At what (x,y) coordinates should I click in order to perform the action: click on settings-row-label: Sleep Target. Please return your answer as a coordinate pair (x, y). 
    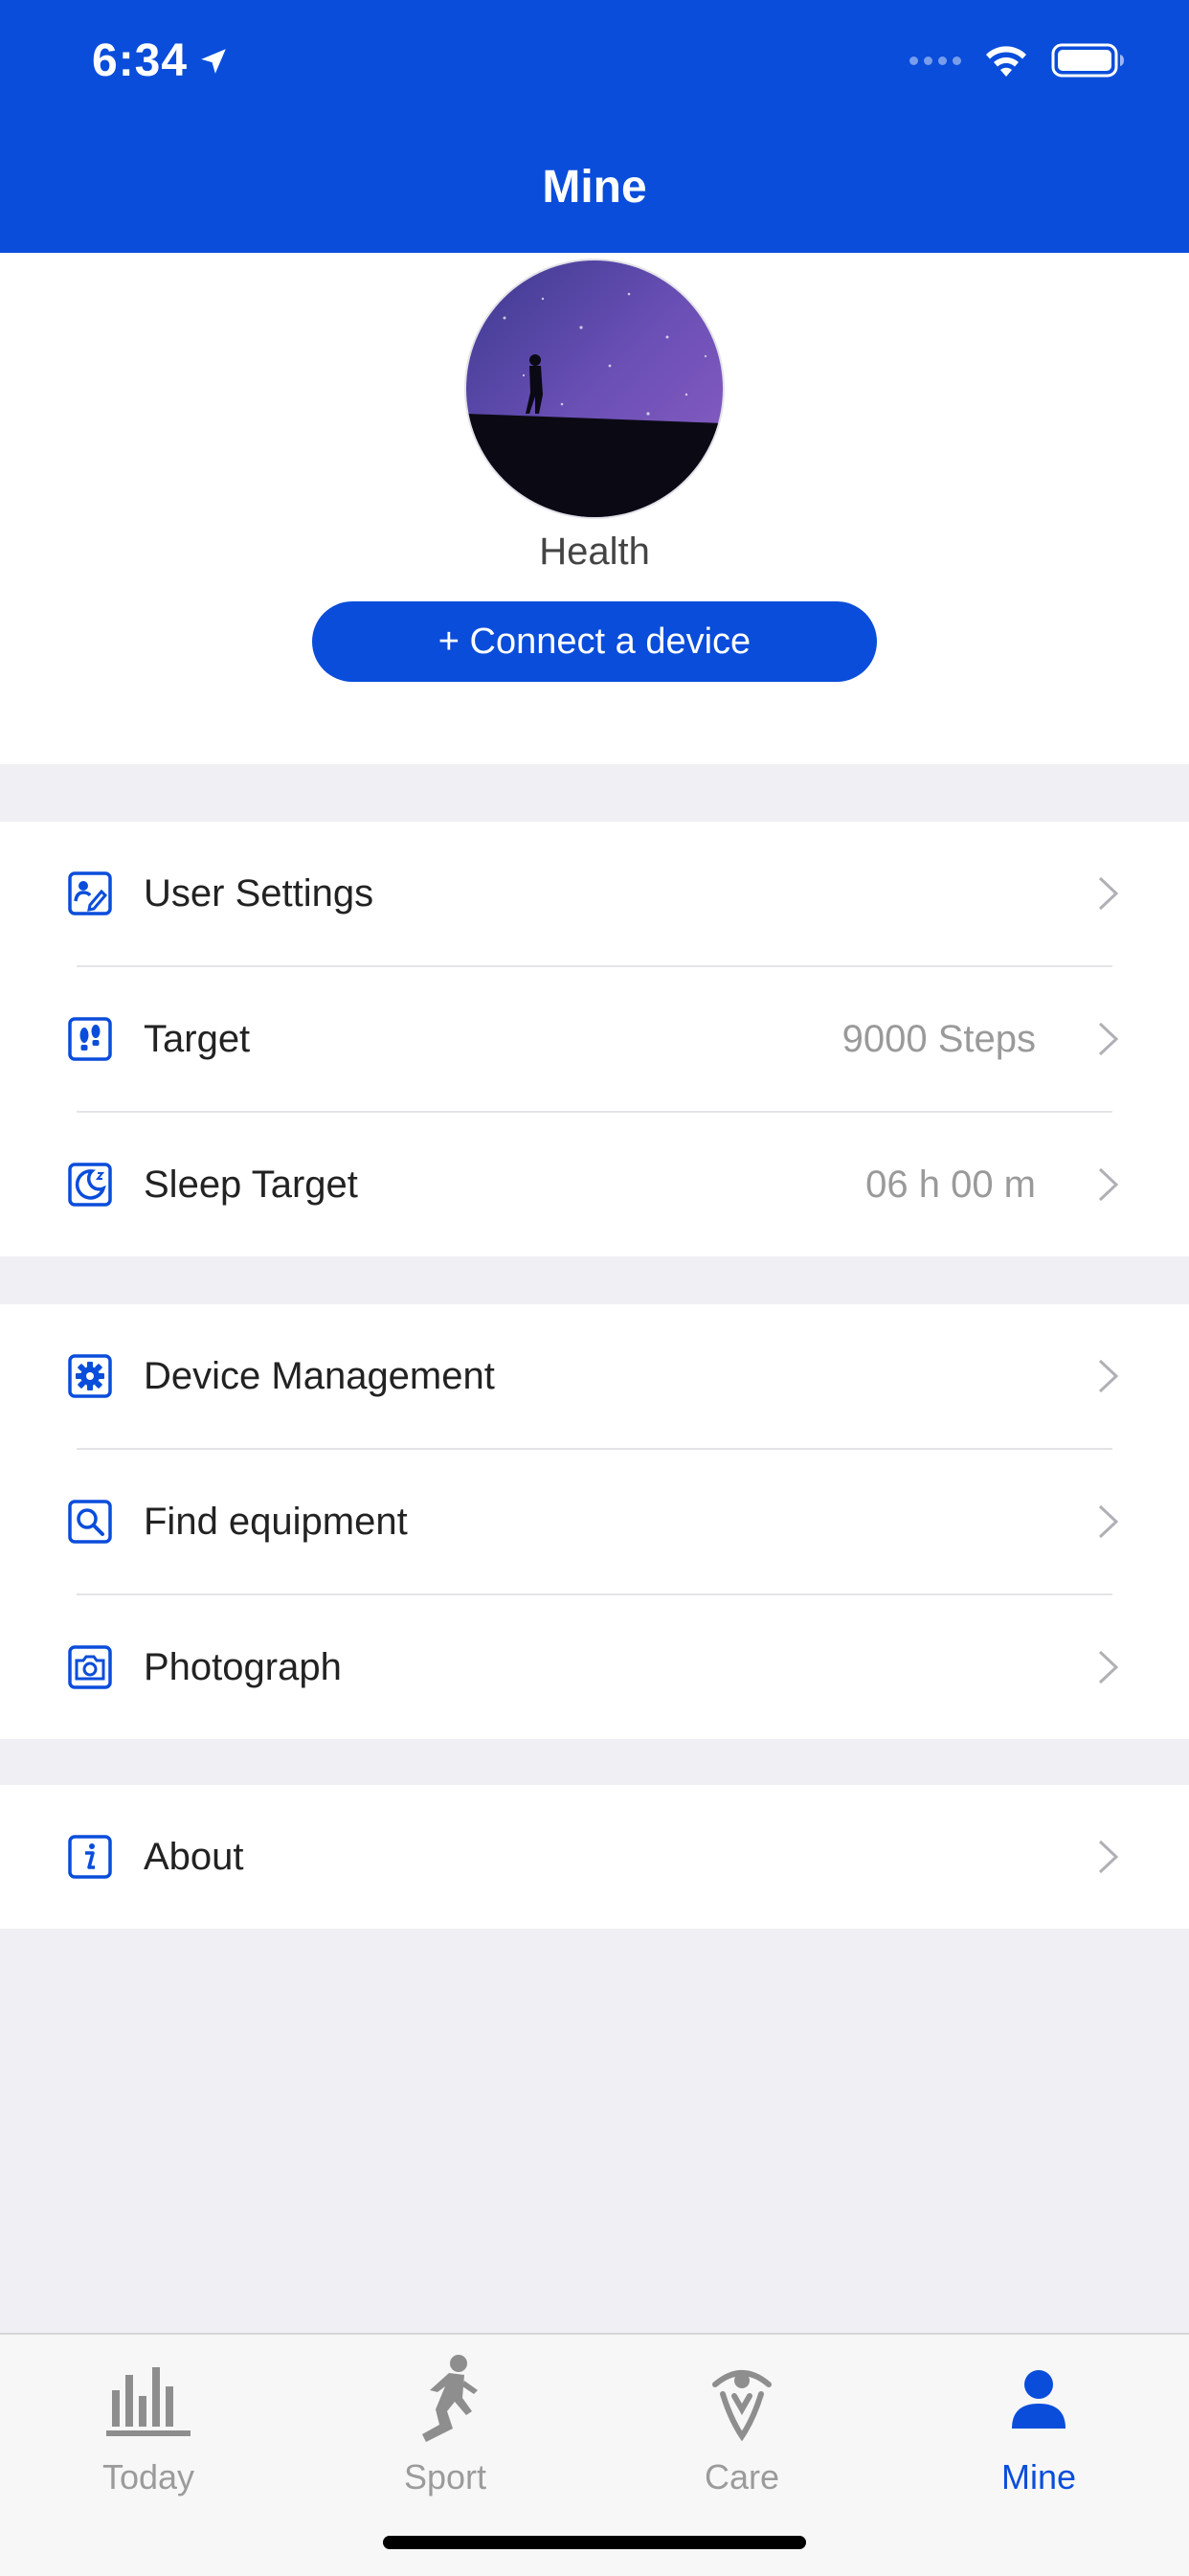
    Looking at the image, I should click on (251, 1184).